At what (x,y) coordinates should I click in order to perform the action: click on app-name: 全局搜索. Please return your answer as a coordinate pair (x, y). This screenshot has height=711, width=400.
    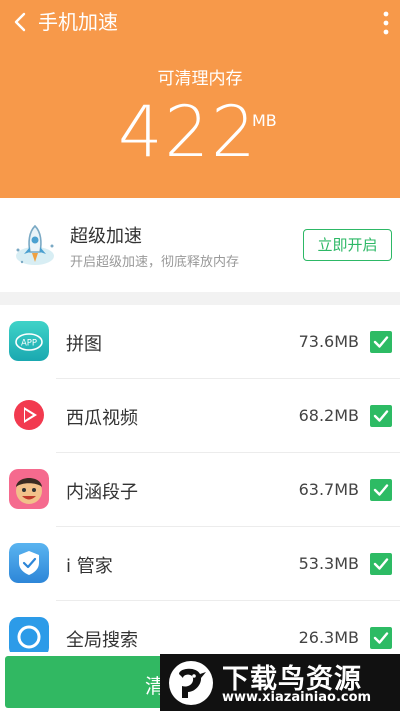
    Looking at the image, I should click on (102, 640).